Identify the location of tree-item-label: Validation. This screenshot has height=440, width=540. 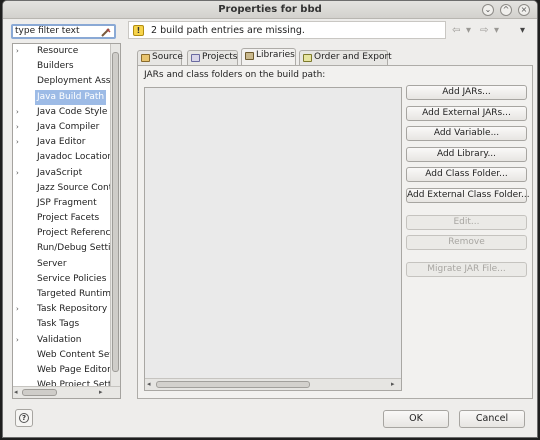
(59, 339).